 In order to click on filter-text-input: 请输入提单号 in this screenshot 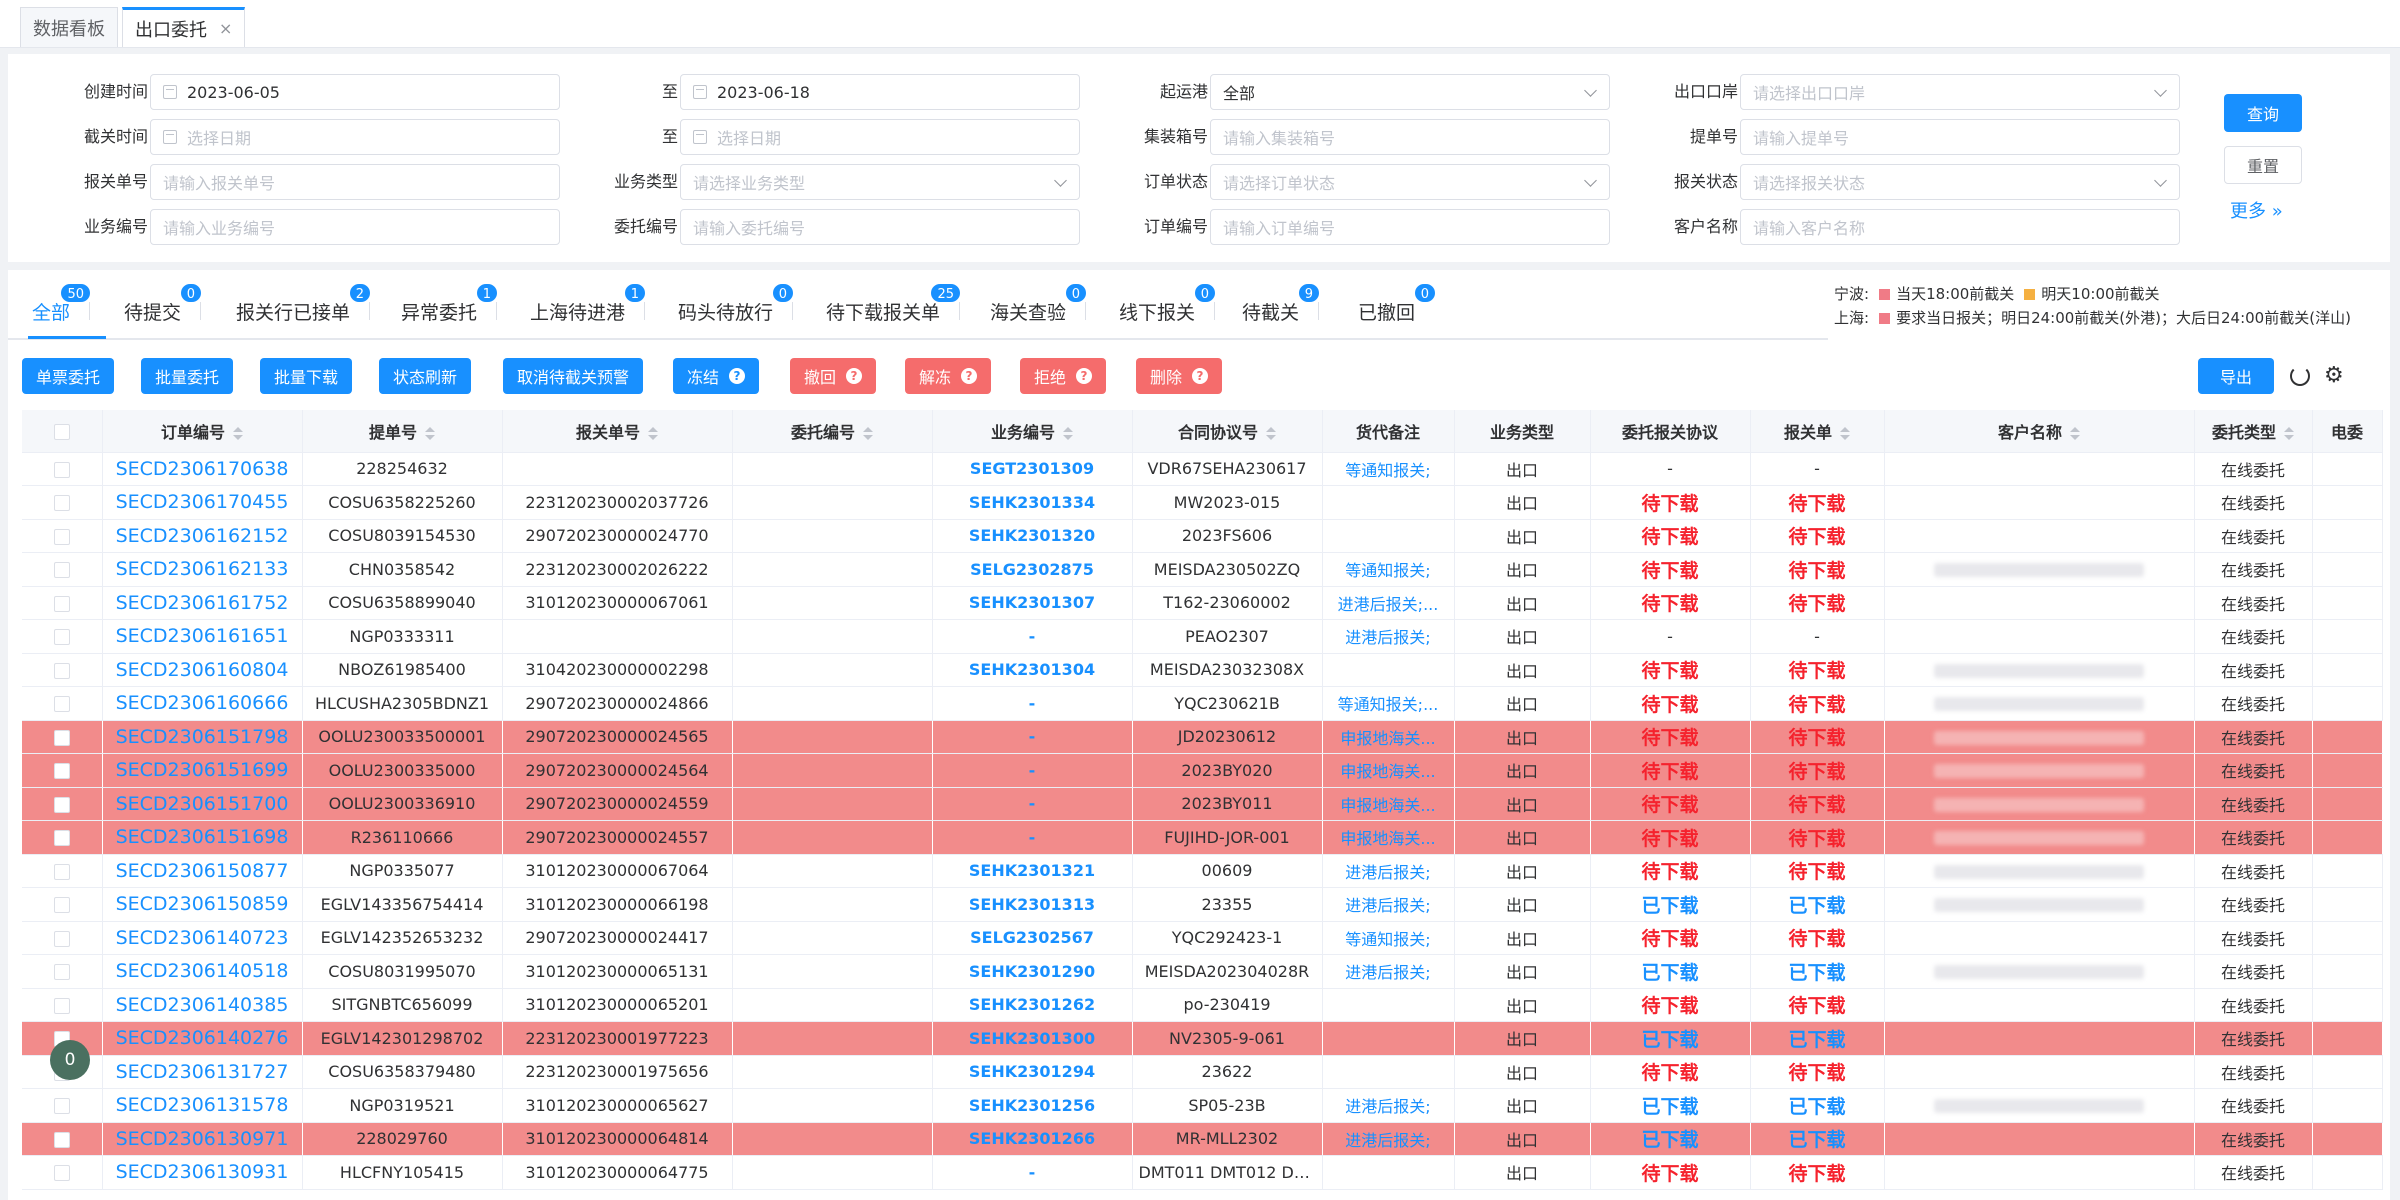, I will do `click(1960, 137)`.